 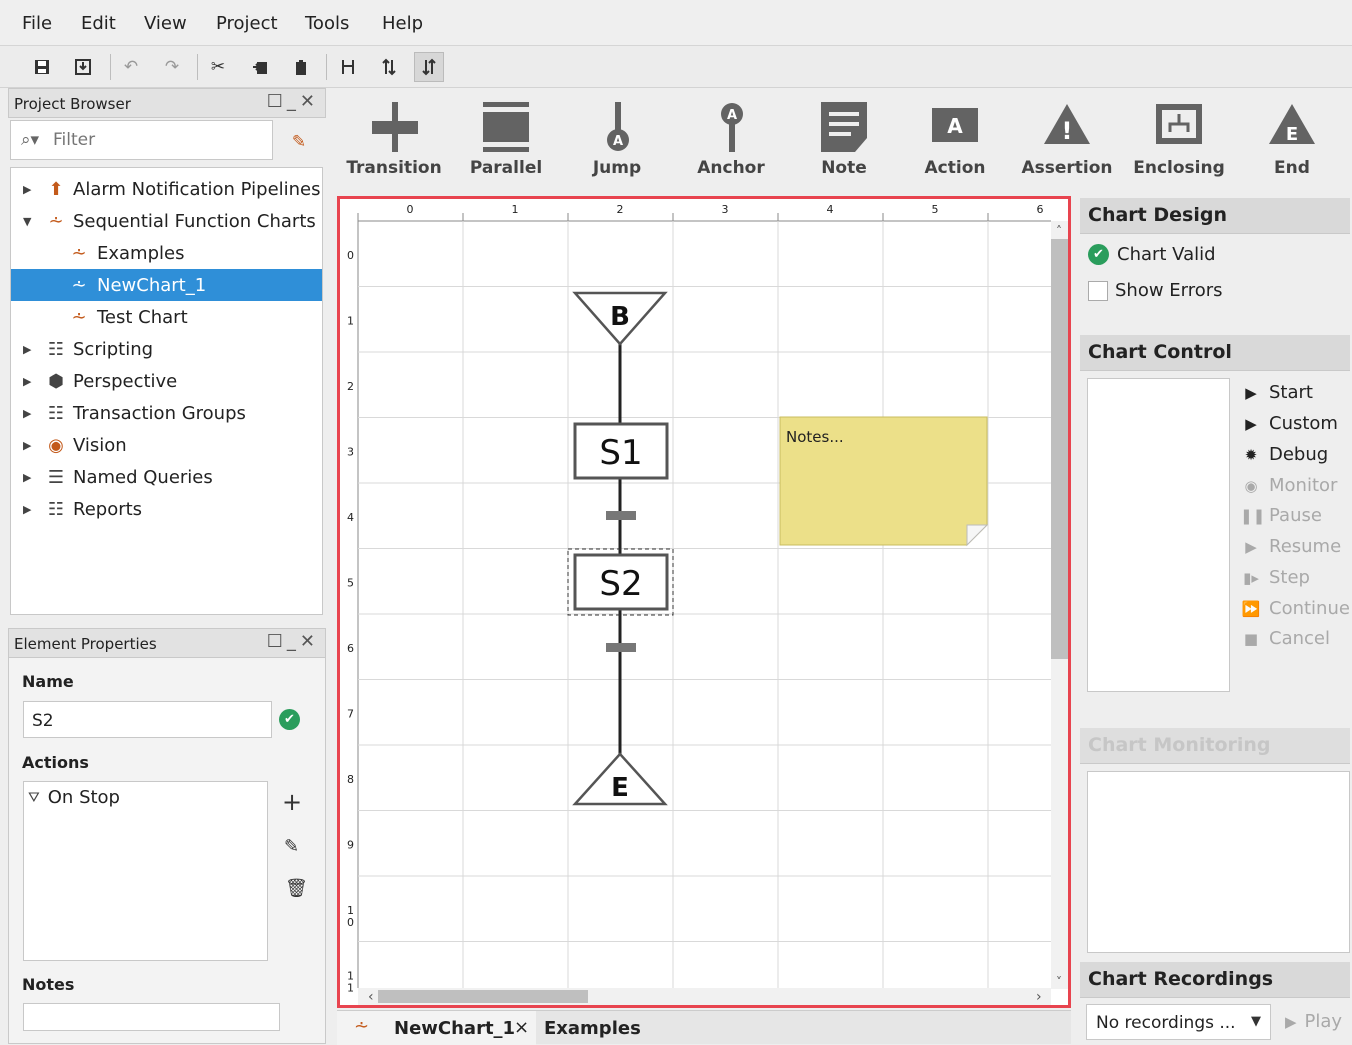 I want to click on sfc-chart-icon: ⩪, so click(x=362, y=1026).